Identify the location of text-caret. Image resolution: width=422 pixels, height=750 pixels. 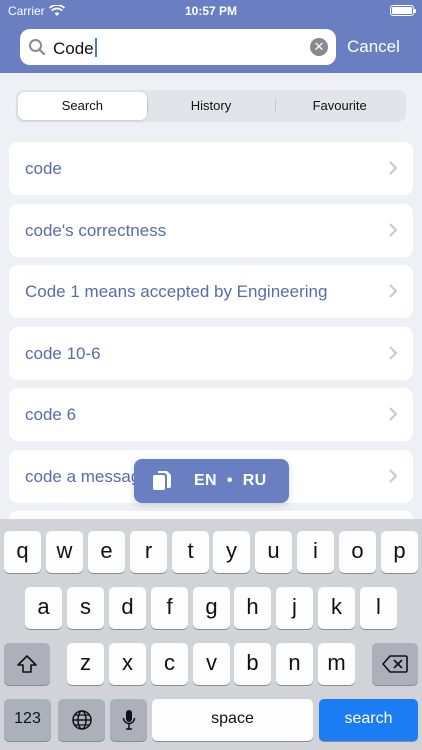
(95, 47).